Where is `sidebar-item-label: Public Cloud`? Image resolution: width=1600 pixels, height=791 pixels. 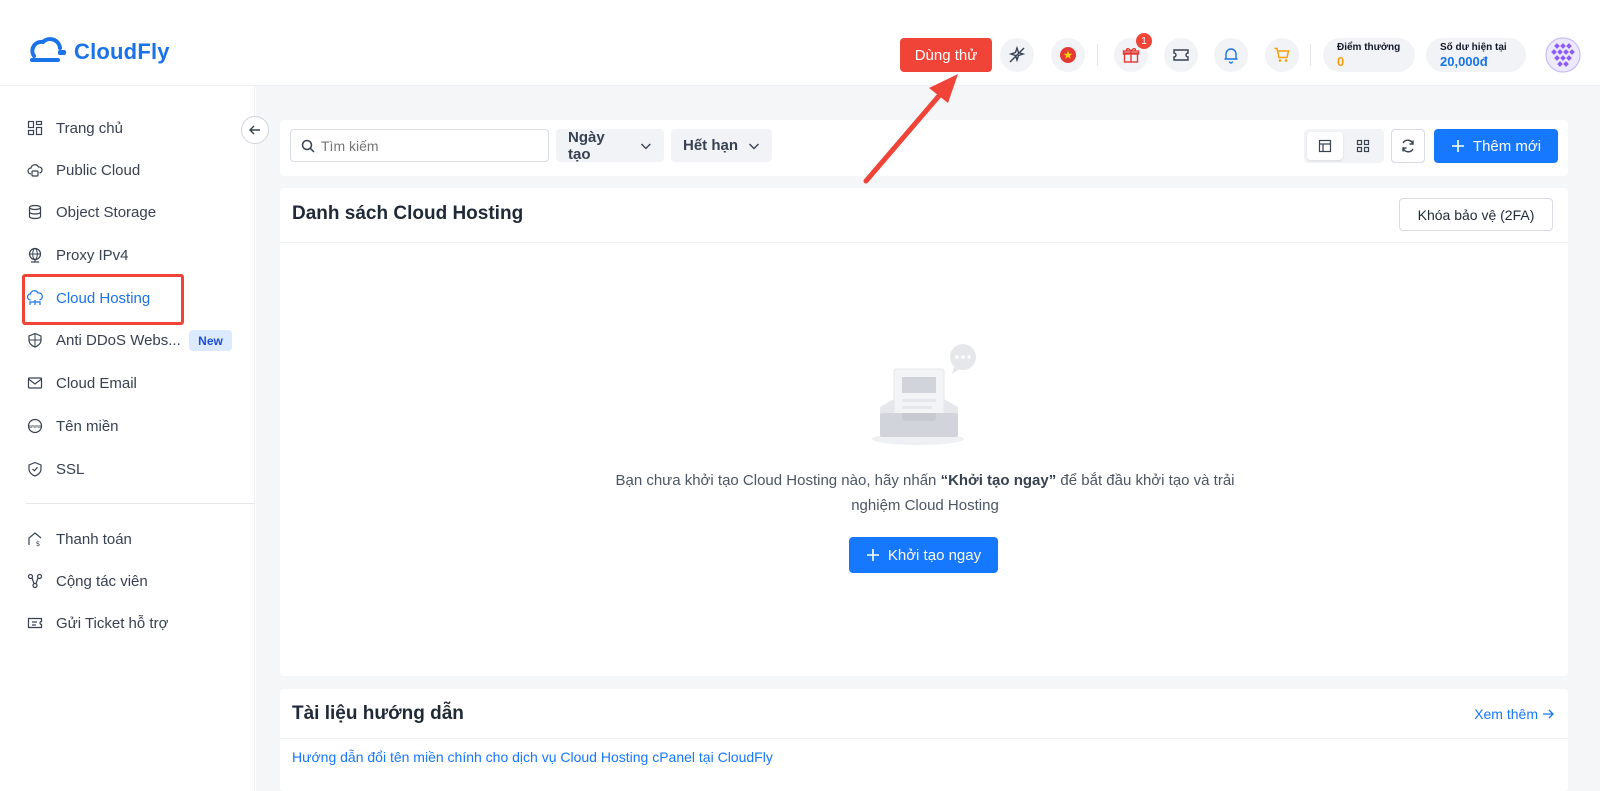
sidebar-item-label: Public Cloud is located at coordinates (98, 170).